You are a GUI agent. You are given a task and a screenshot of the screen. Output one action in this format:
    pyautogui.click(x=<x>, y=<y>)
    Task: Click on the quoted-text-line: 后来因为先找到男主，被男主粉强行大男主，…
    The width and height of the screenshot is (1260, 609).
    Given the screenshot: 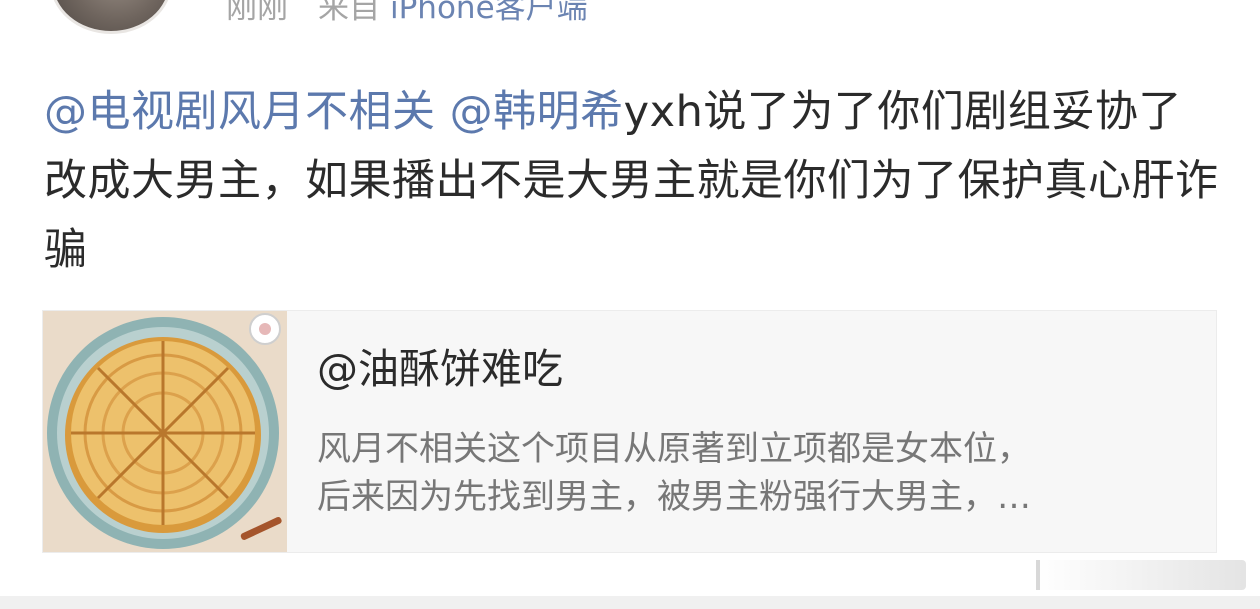 What is the action you would take?
    pyautogui.click(x=674, y=497)
    